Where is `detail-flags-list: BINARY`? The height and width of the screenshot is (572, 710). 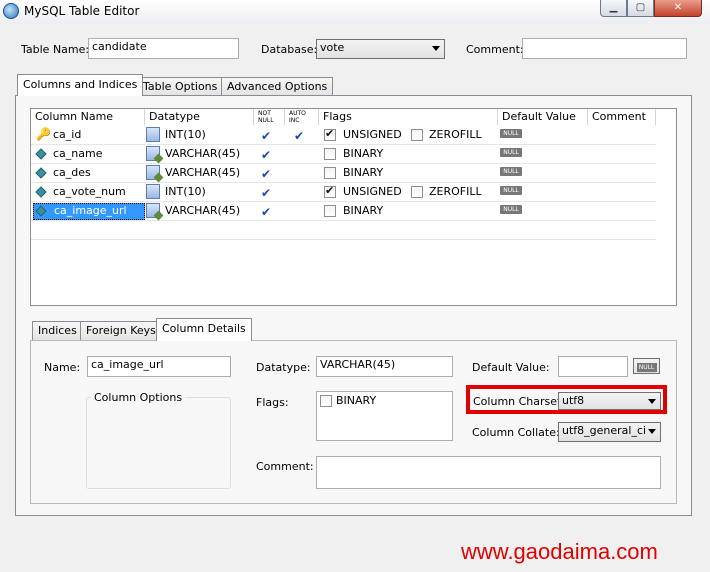
detail-flags-list: BINARY is located at coordinates (384, 416).